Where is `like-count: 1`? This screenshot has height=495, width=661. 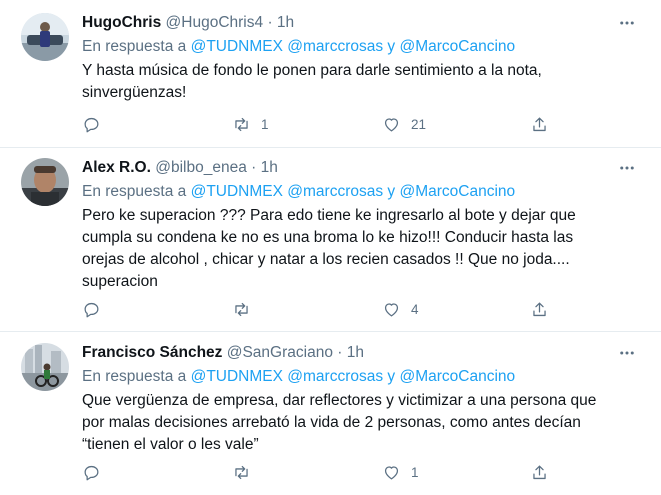
like-count: 1 is located at coordinates (415, 472).